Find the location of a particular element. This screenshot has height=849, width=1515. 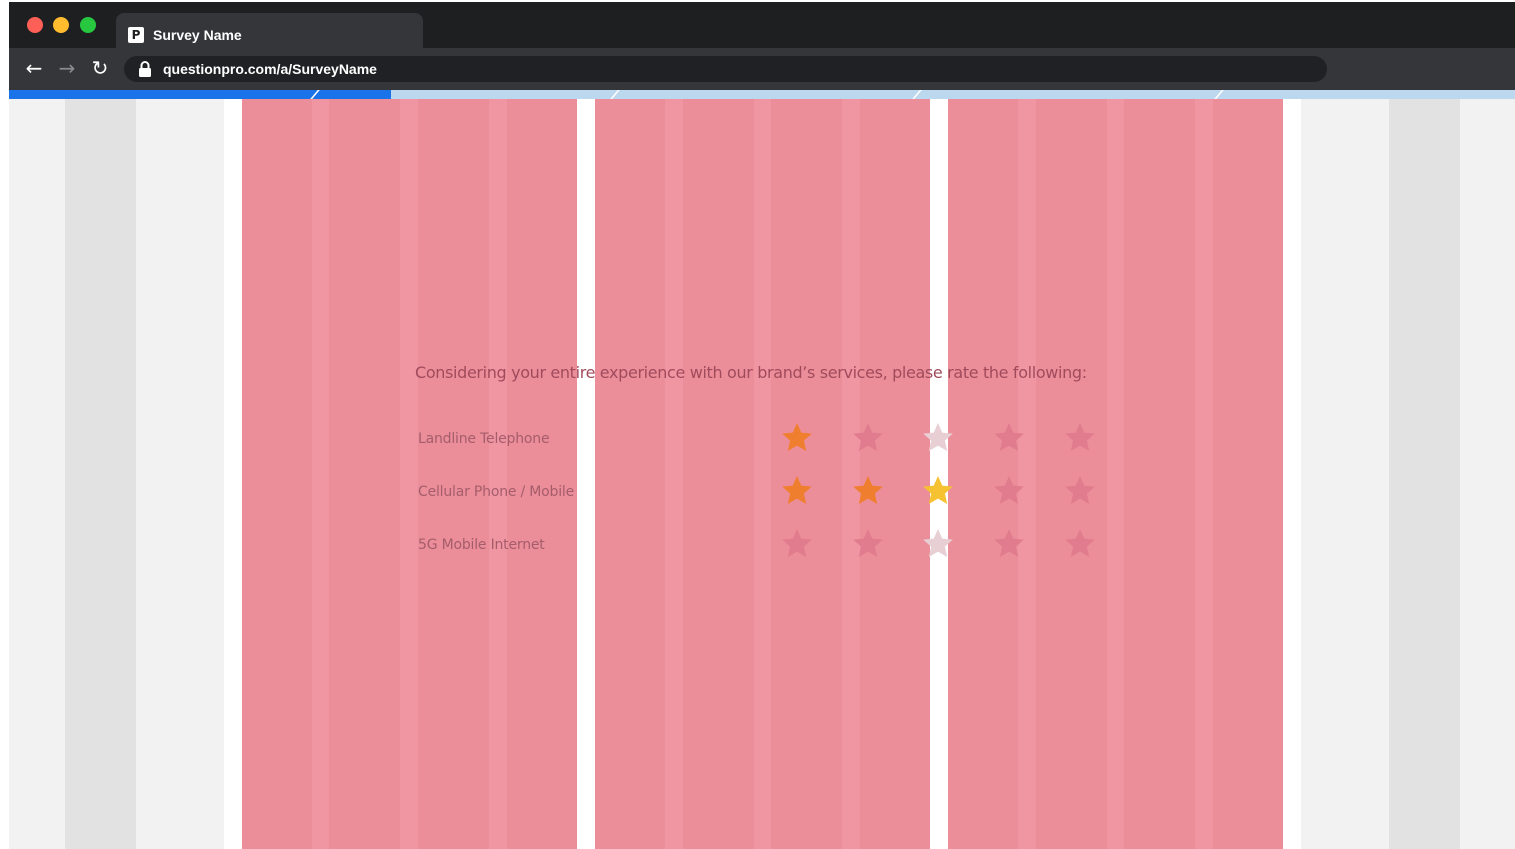

row-label: 5G Mobile Internet is located at coordinates (481, 545).